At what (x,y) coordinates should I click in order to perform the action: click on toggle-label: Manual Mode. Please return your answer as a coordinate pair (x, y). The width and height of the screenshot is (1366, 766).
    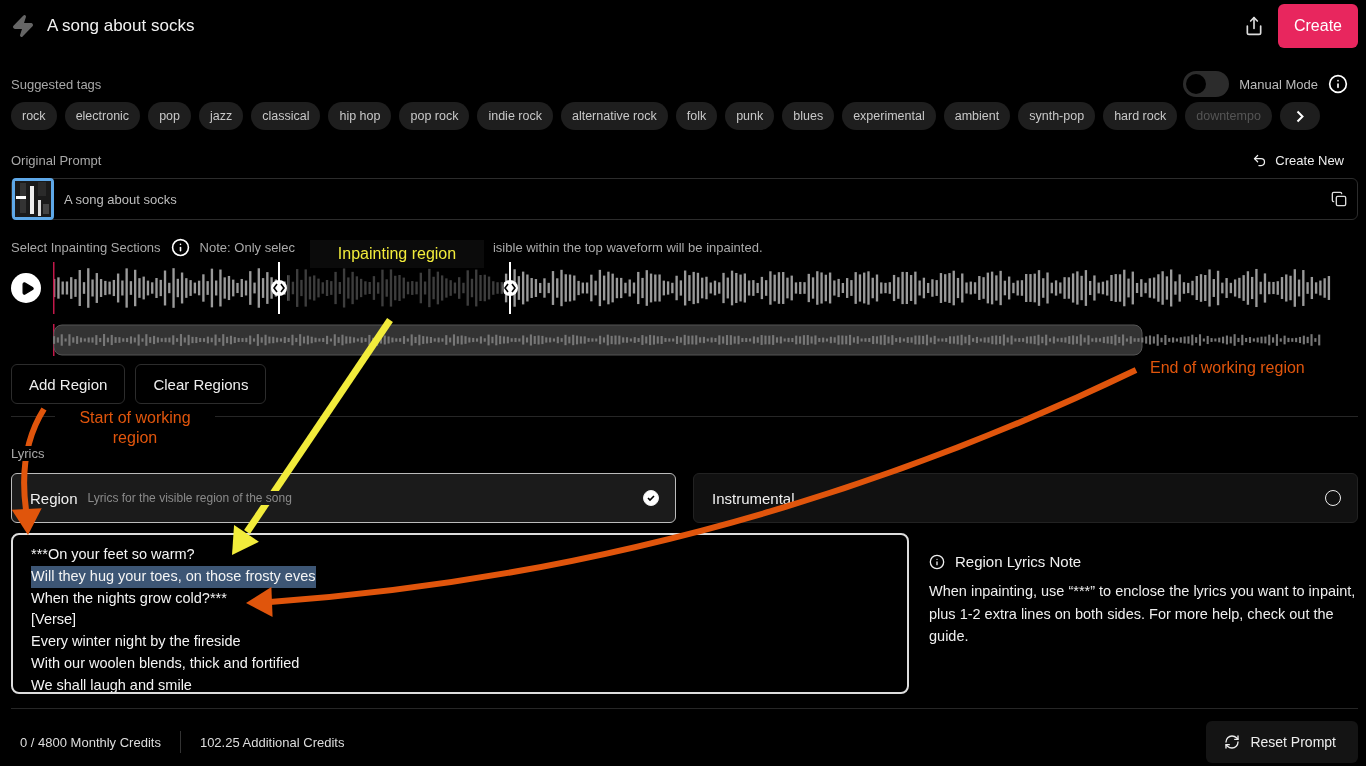
    Looking at the image, I should click on (1278, 84).